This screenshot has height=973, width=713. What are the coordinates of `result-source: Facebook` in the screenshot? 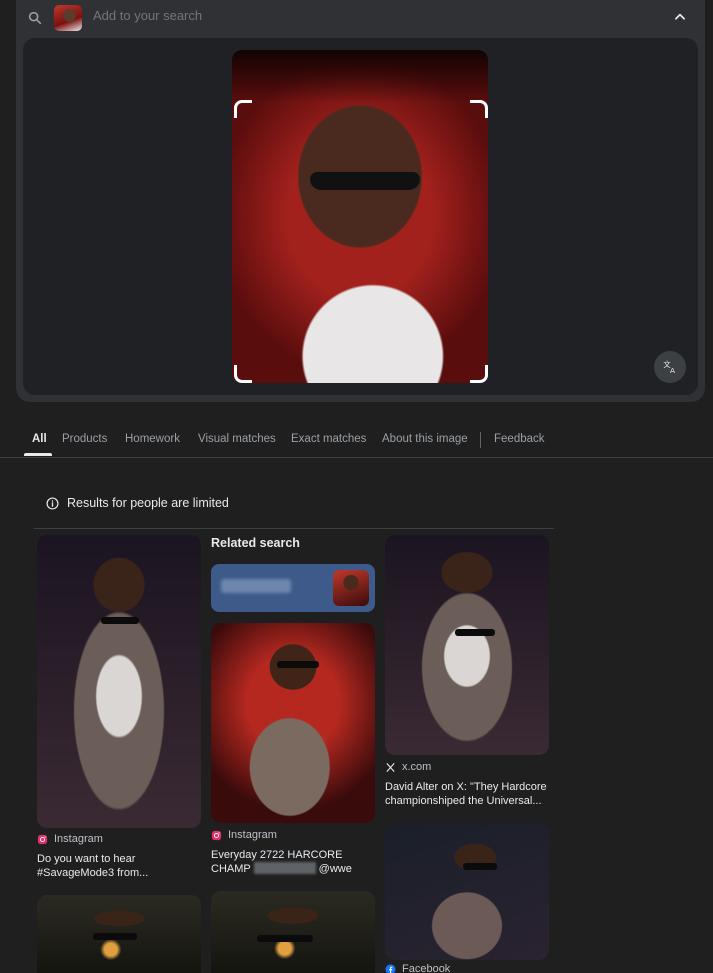 It's located at (417, 968).